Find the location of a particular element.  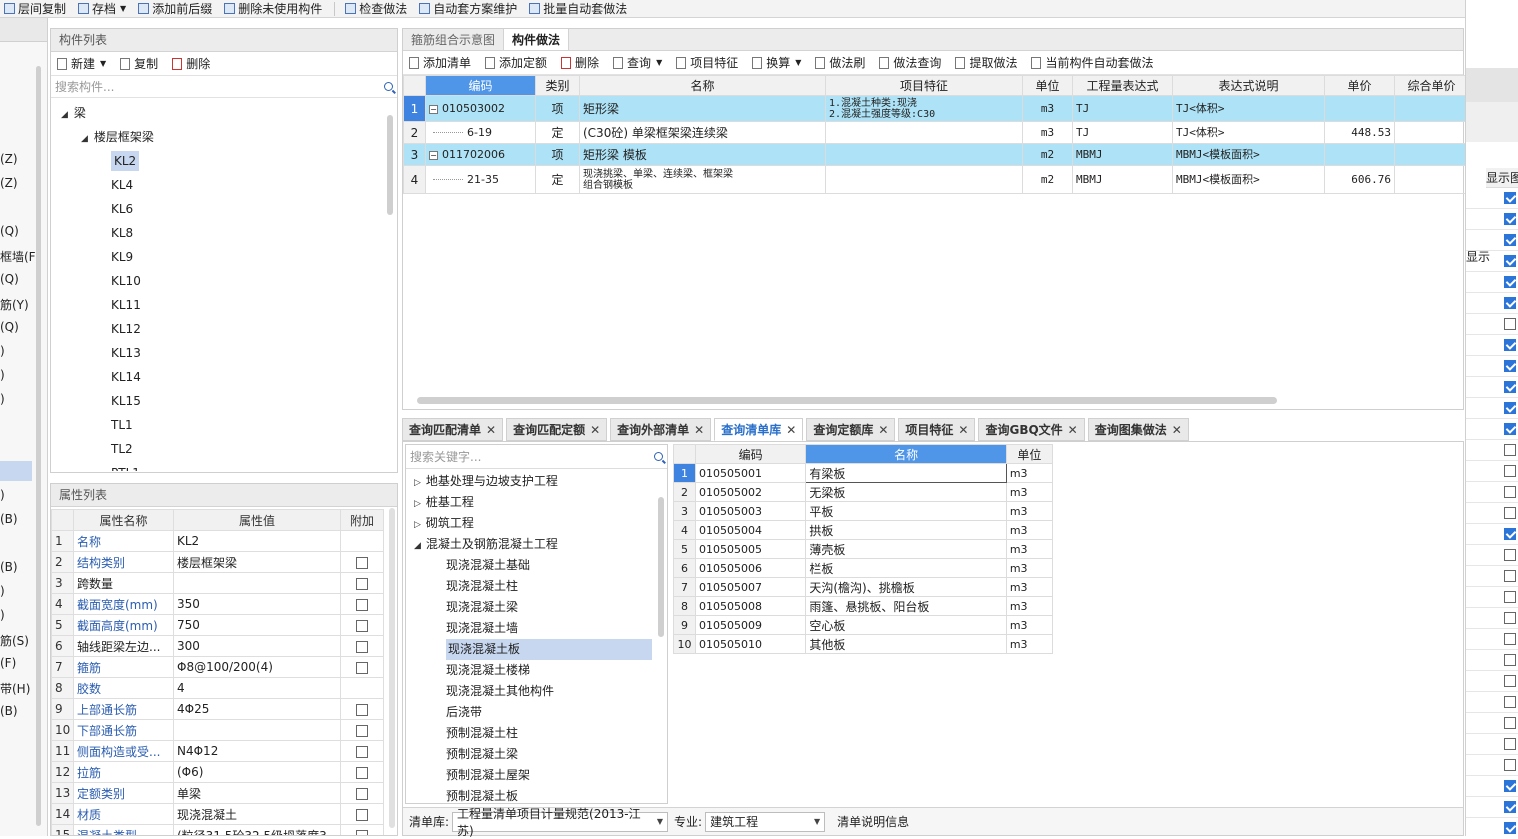

main-tab-1: 构件做法 is located at coordinates (536, 39).